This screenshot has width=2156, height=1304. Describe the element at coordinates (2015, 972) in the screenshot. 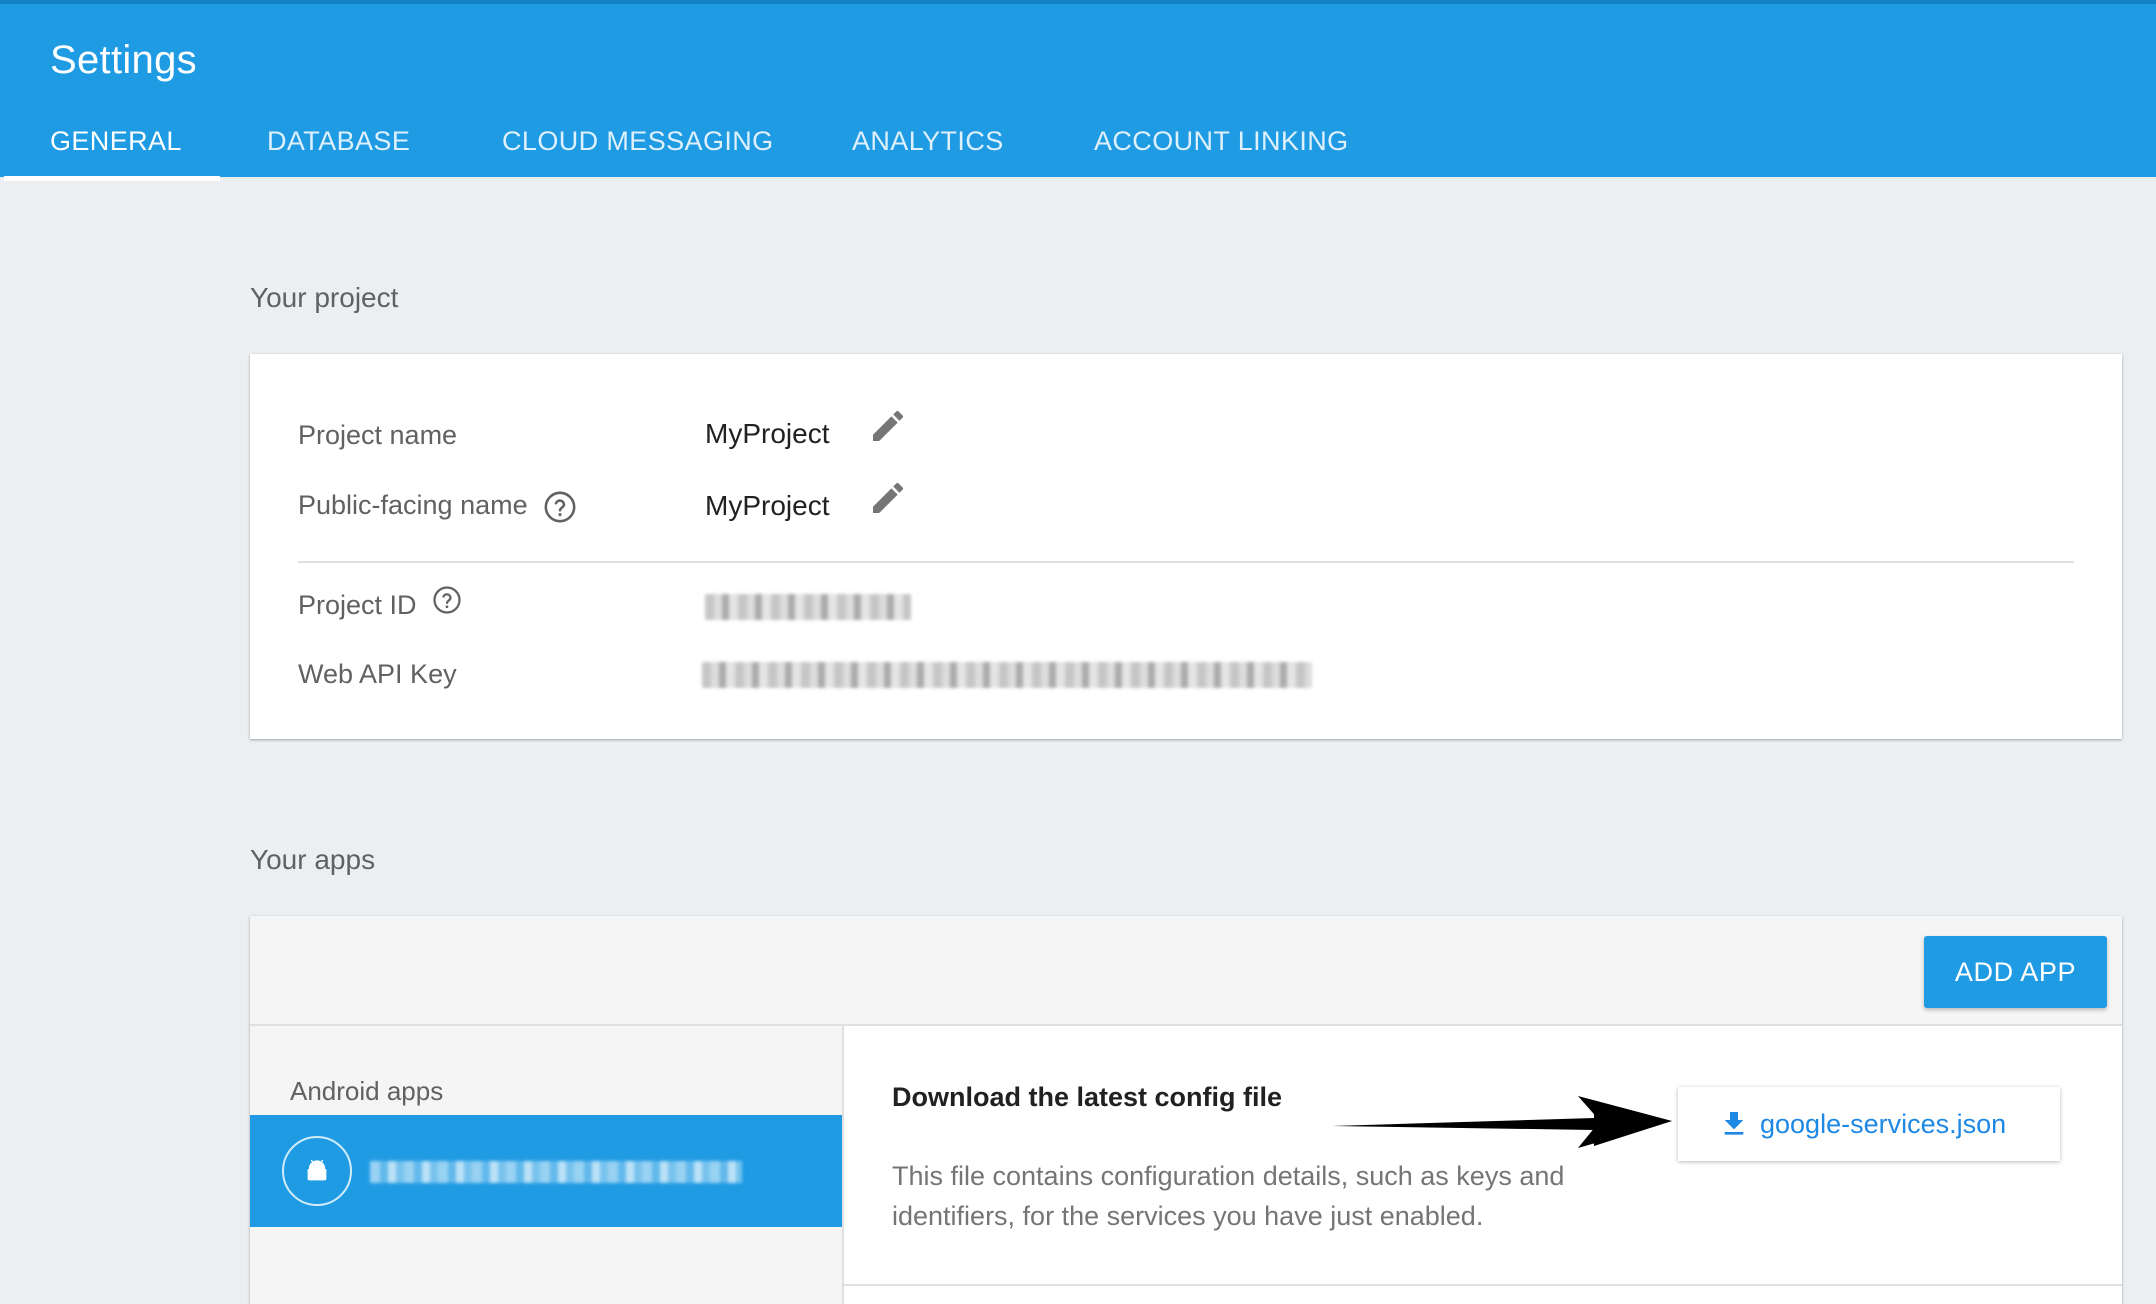

I see `add-app-button: ADD APP` at that location.